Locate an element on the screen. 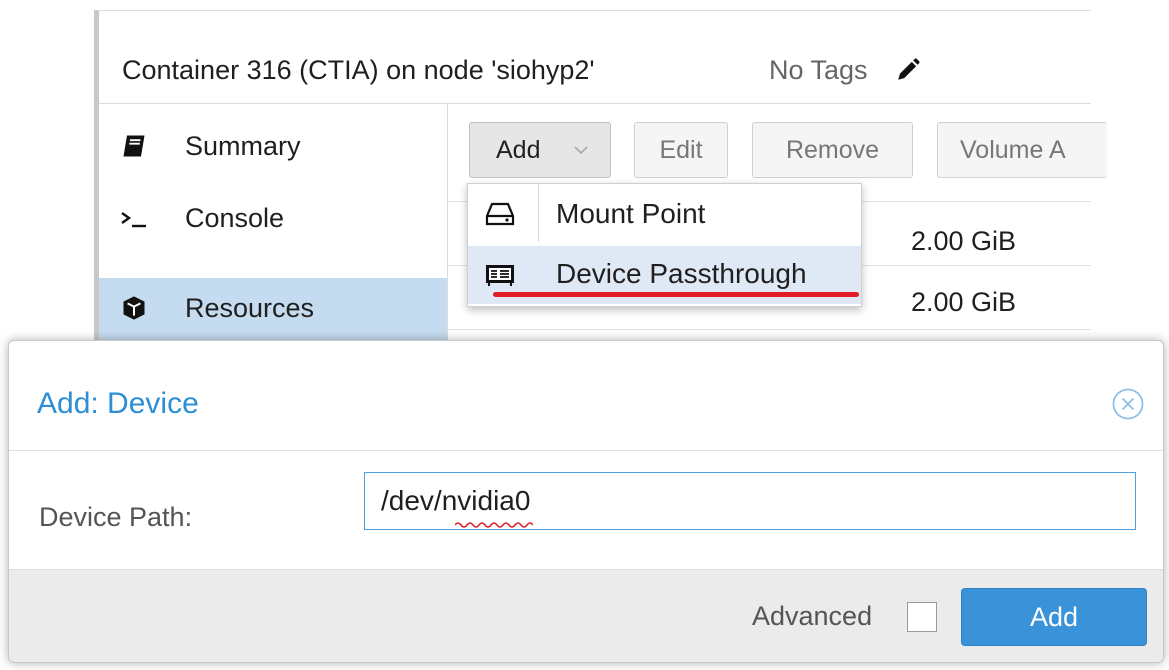 The width and height of the screenshot is (1169, 670). sidebar-item-label: Console is located at coordinates (235, 218).